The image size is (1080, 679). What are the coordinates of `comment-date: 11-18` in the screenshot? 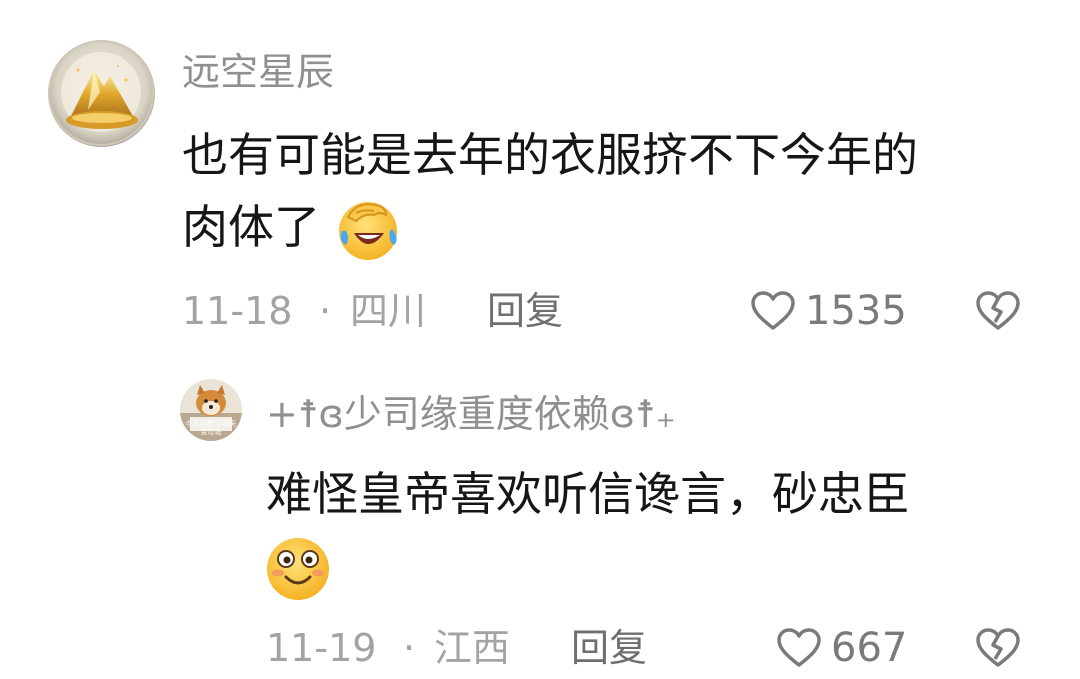 It's located at (237, 311).